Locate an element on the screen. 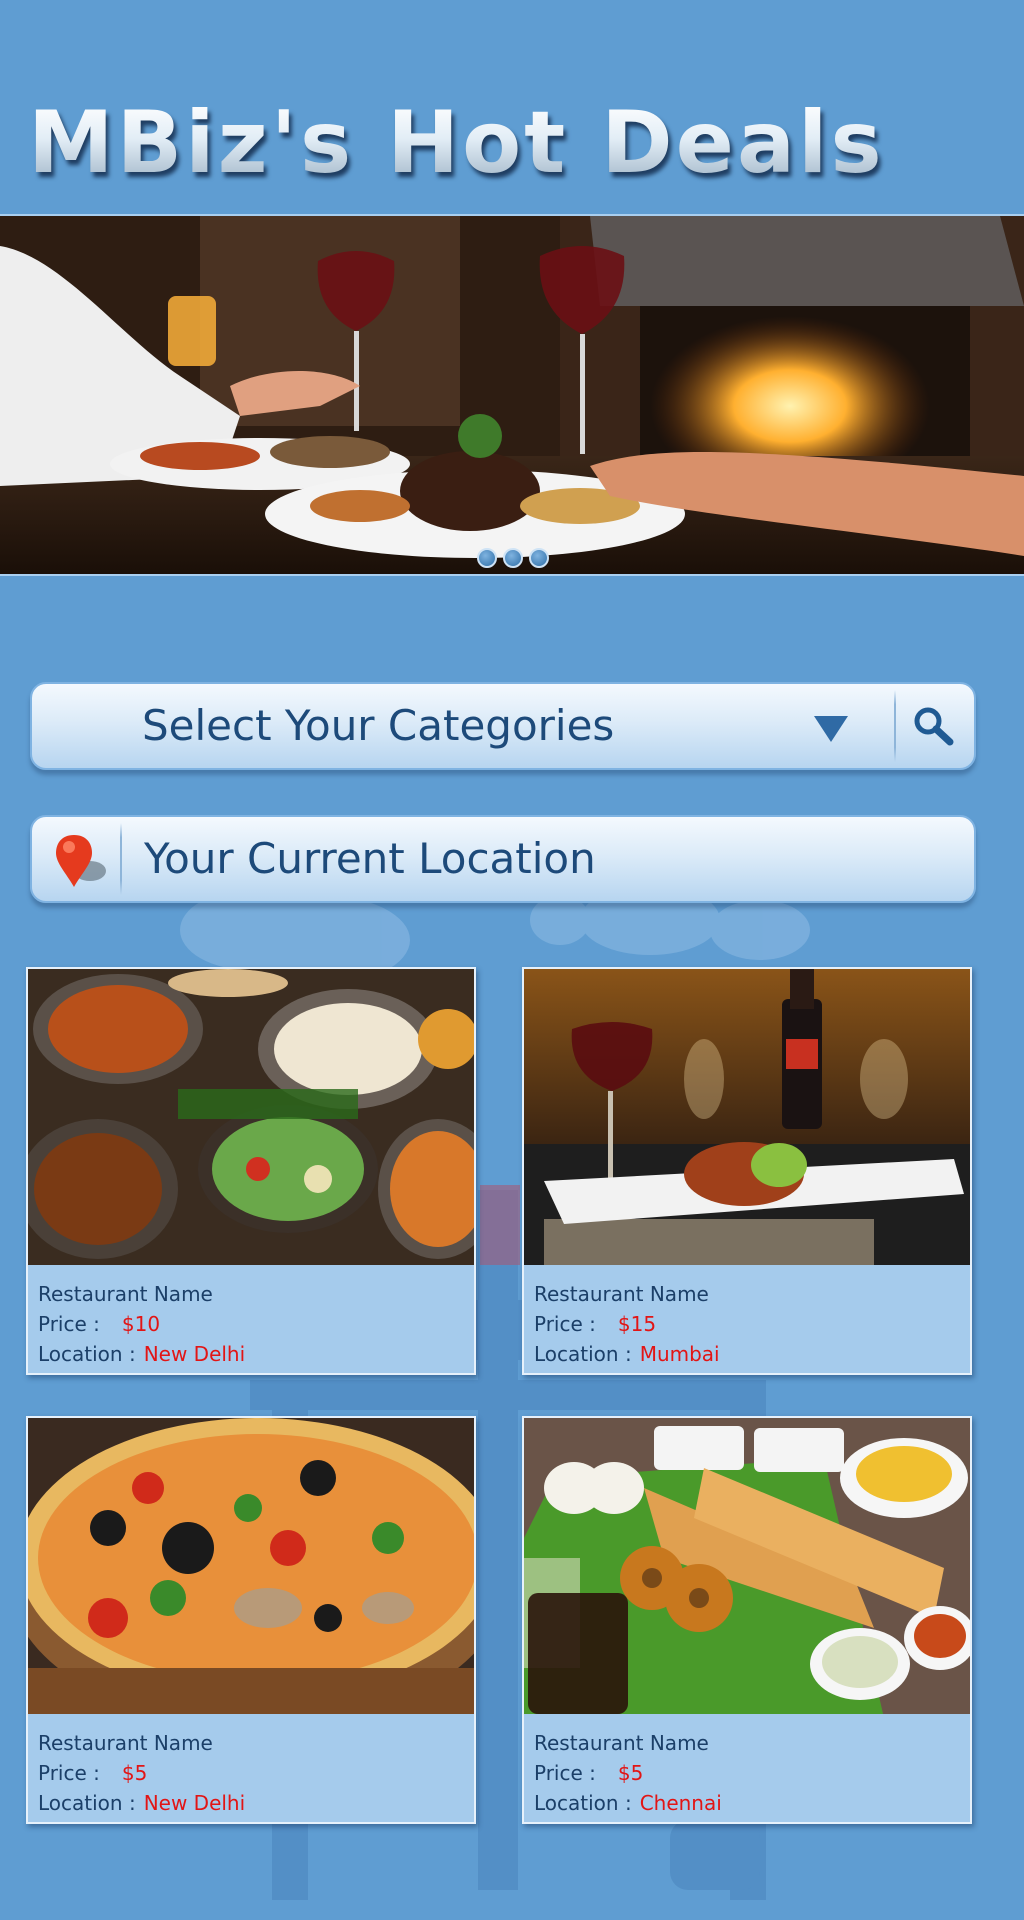 The width and height of the screenshot is (1024, 1920). price-value: $10 is located at coordinates (141, 1324).